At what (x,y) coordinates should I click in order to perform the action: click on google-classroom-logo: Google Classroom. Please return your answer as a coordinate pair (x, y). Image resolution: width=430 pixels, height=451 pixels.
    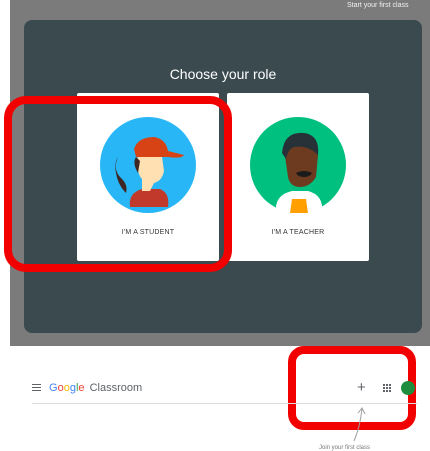
    Looking at the image, I should click on (95, 388).